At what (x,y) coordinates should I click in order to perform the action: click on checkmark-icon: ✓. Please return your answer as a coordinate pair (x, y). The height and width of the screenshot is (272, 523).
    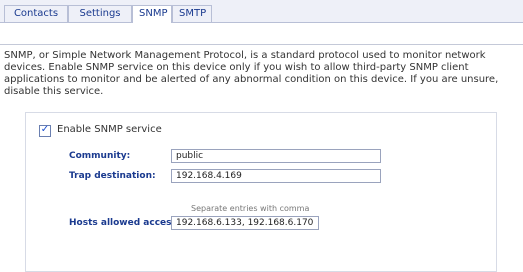
    Looking at the image, I should click on (45, 129).